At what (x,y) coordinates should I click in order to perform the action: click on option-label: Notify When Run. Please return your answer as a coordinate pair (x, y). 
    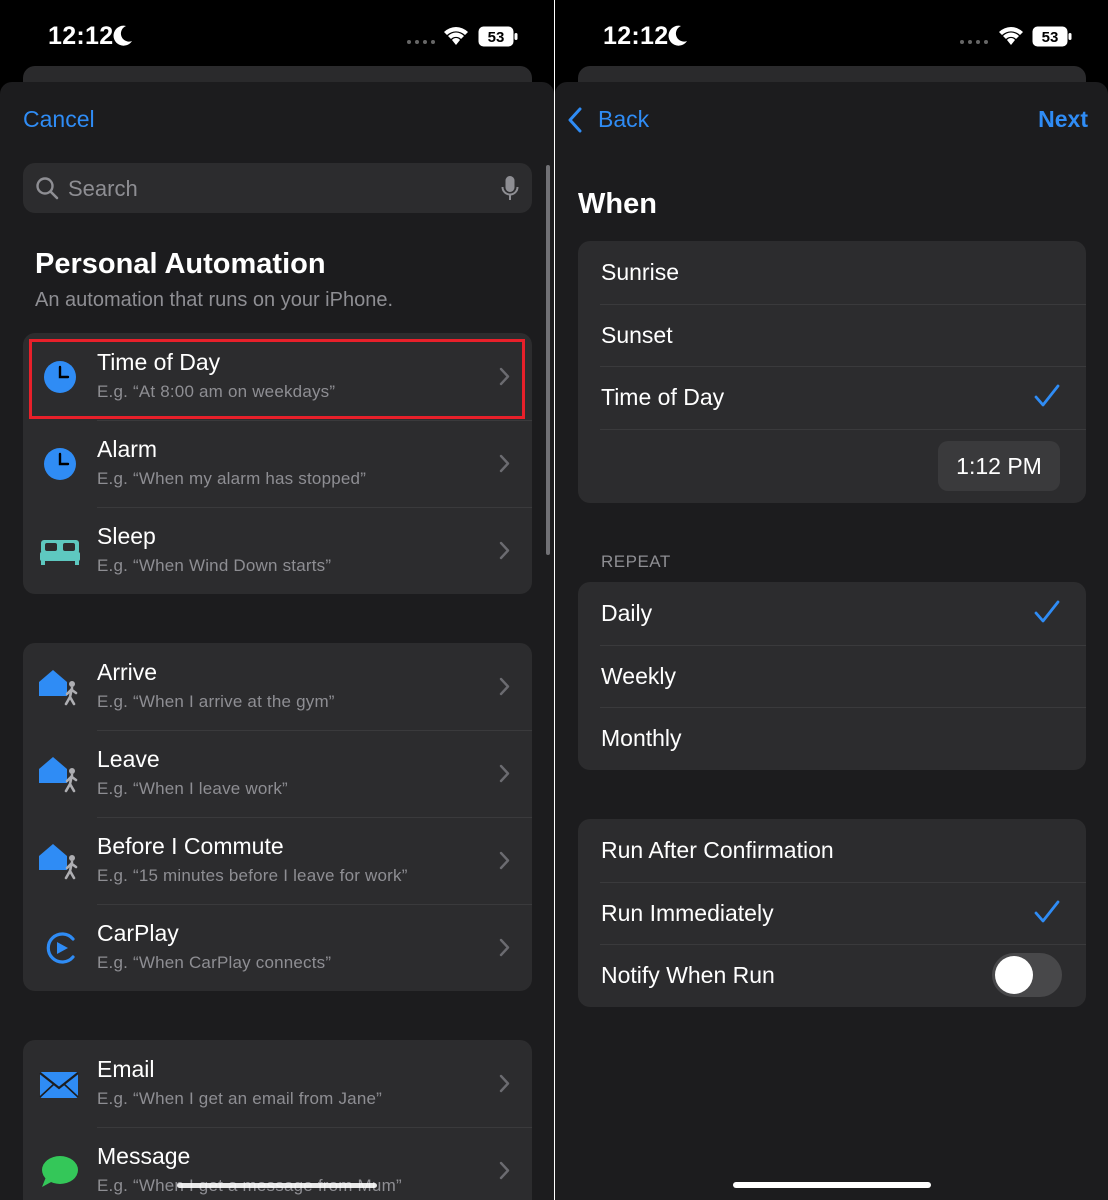
    Looking at the image, I should click on (688, 975).